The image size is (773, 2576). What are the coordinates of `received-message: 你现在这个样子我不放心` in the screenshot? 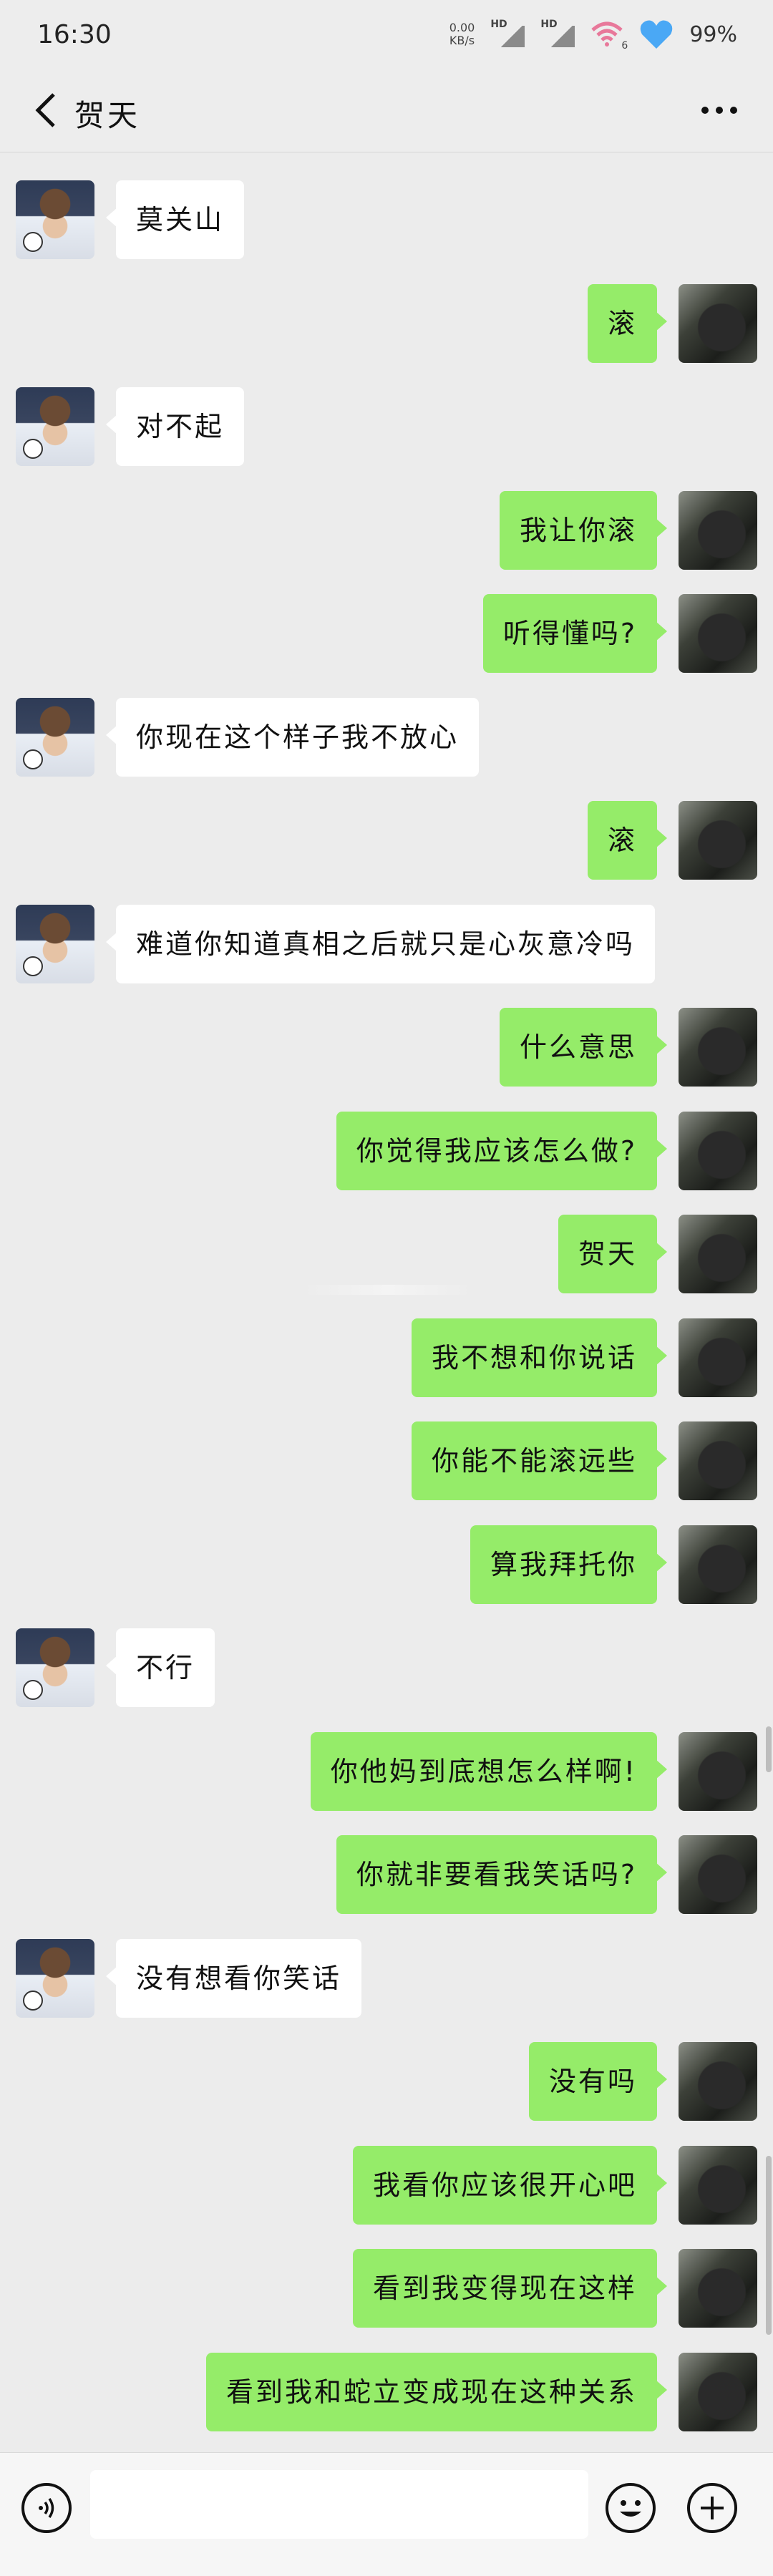 It's located at (386, 738).